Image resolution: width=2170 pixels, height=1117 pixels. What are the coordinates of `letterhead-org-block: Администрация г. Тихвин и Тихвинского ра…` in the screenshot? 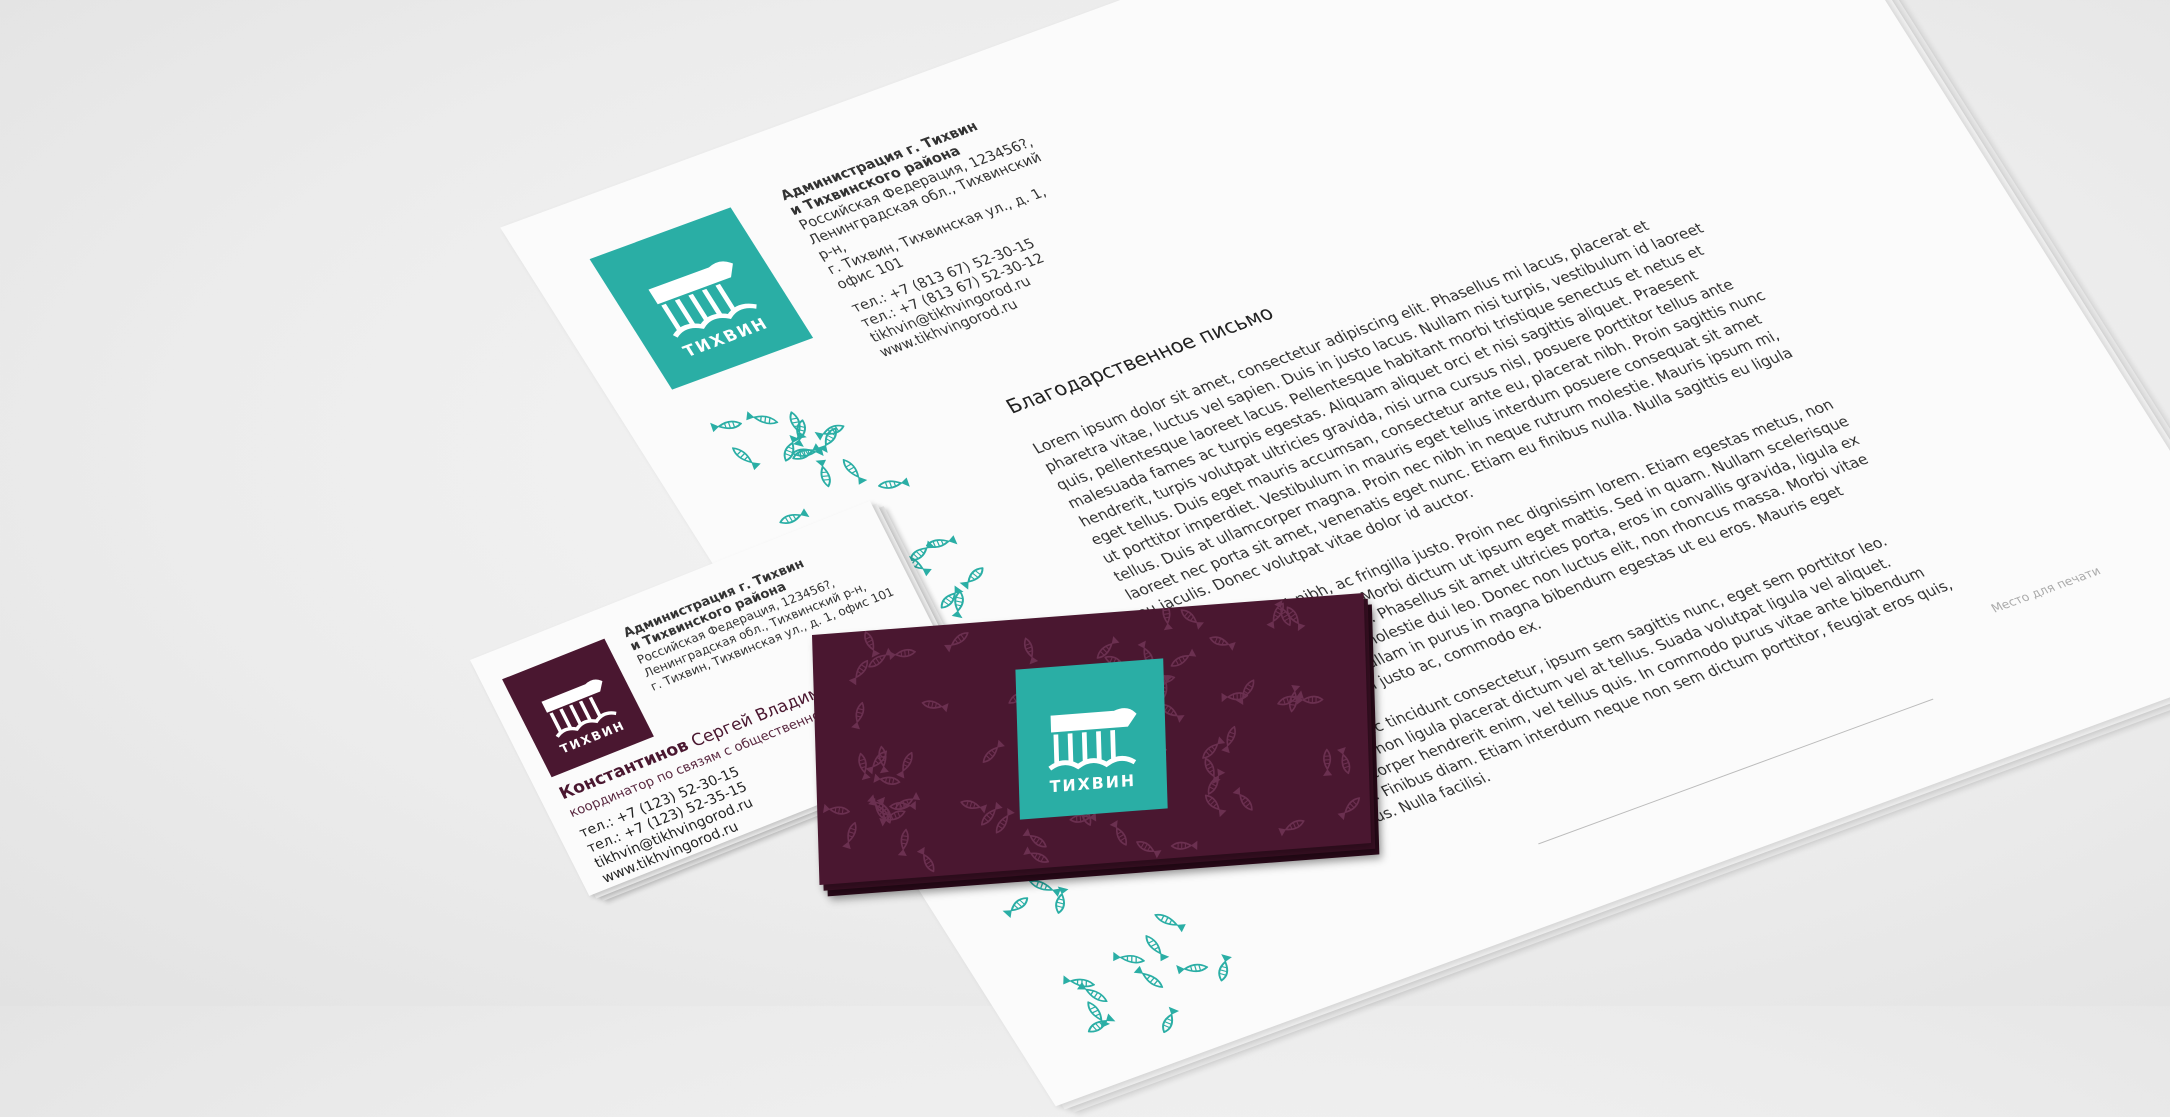 It's located at (954, 230).